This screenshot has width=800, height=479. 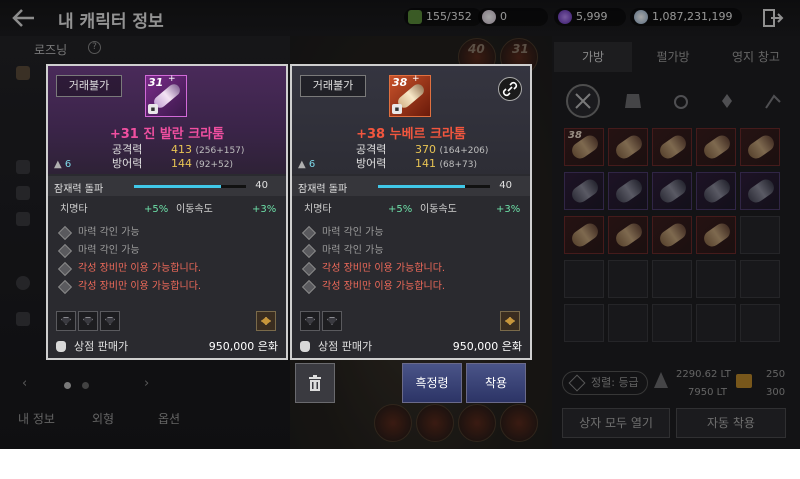 I want to click on attack-value: 413, so click(x=181, y=149).